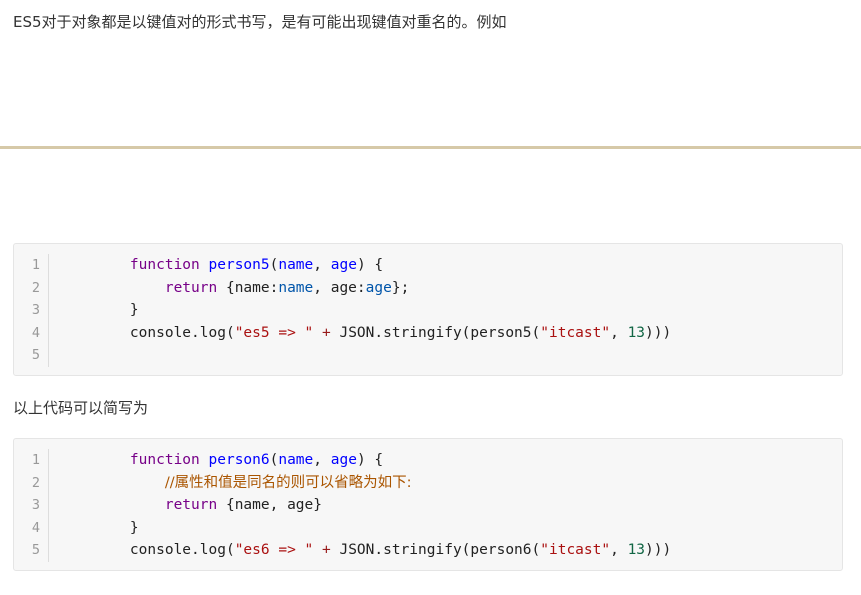 This screenshot has width=861, height=595. I want to click on code-line: 3 return {name, age}, so click(428, 505).